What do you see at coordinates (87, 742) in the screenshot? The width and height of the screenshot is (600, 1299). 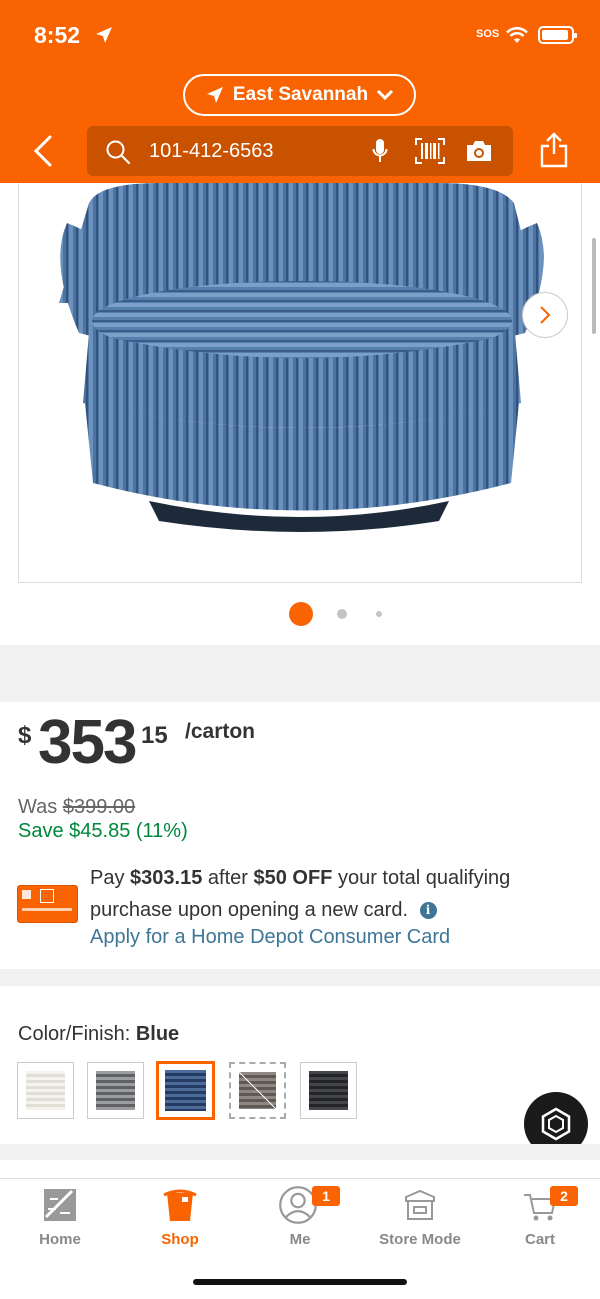 I see `price-dollars: 353` at bounding box center [87, 742].